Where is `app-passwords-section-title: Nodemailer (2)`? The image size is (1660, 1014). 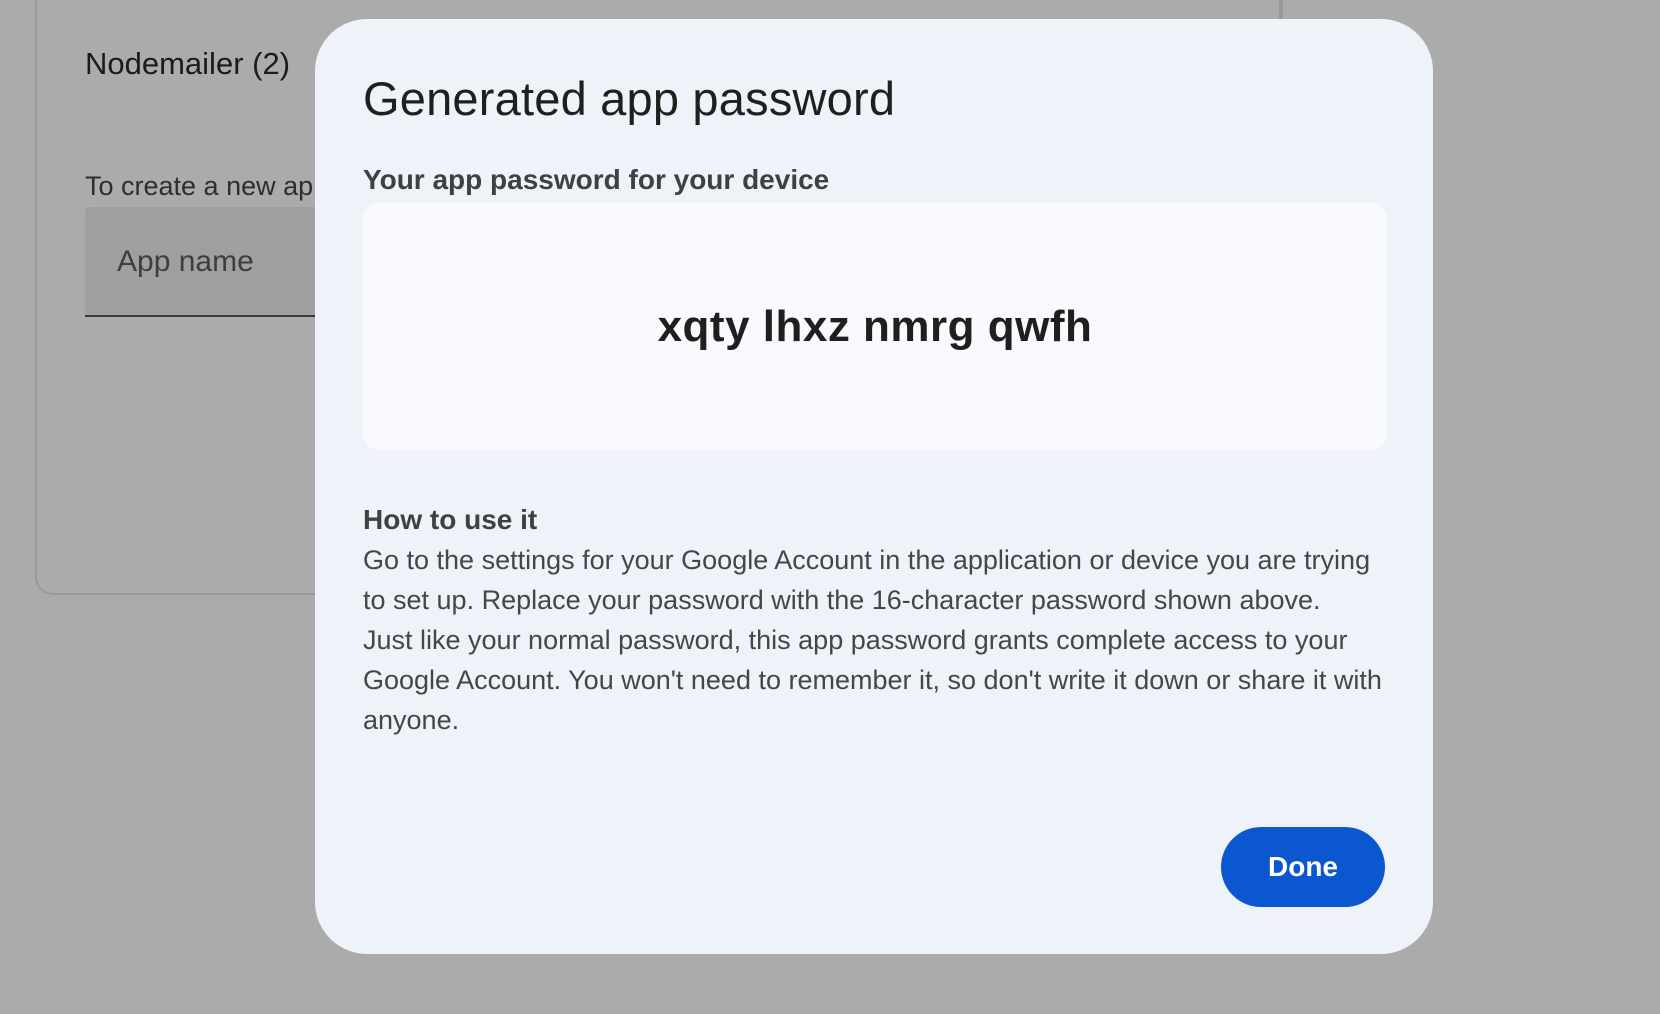
app-passwords-section-title: Nodemailer (2) is located at coordinates (188, 63).